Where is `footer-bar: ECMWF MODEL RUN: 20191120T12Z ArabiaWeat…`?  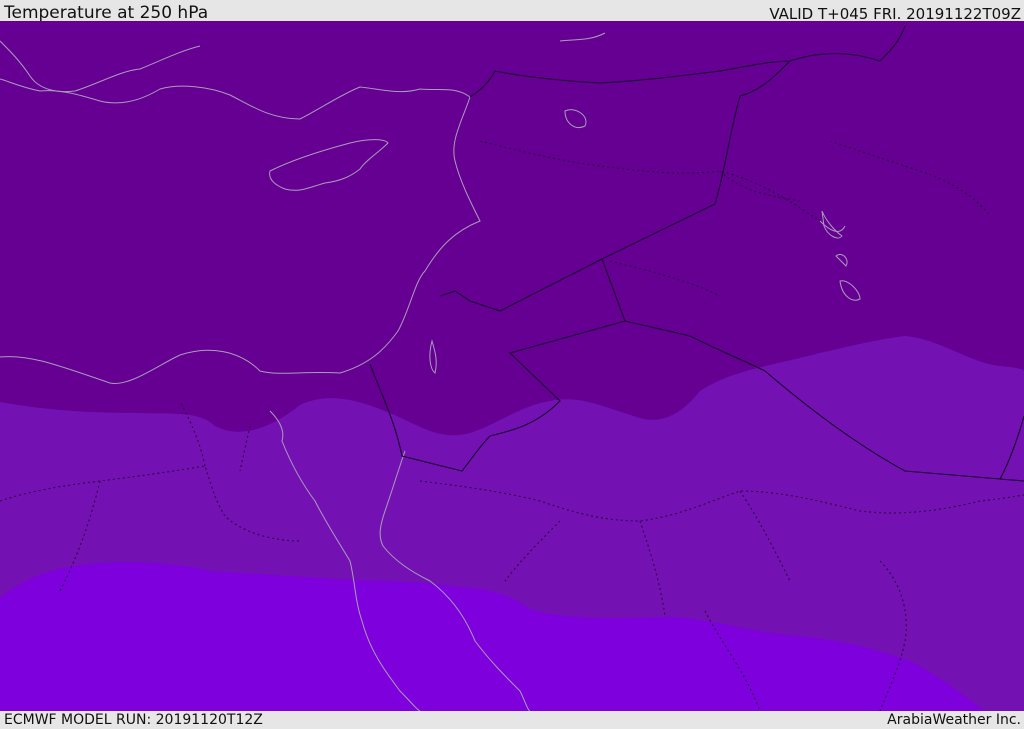
footer-bar: ECMWF MODEL RUN: 20191120T12Z ArabiaWeat… is located at coordinates (512, 720).